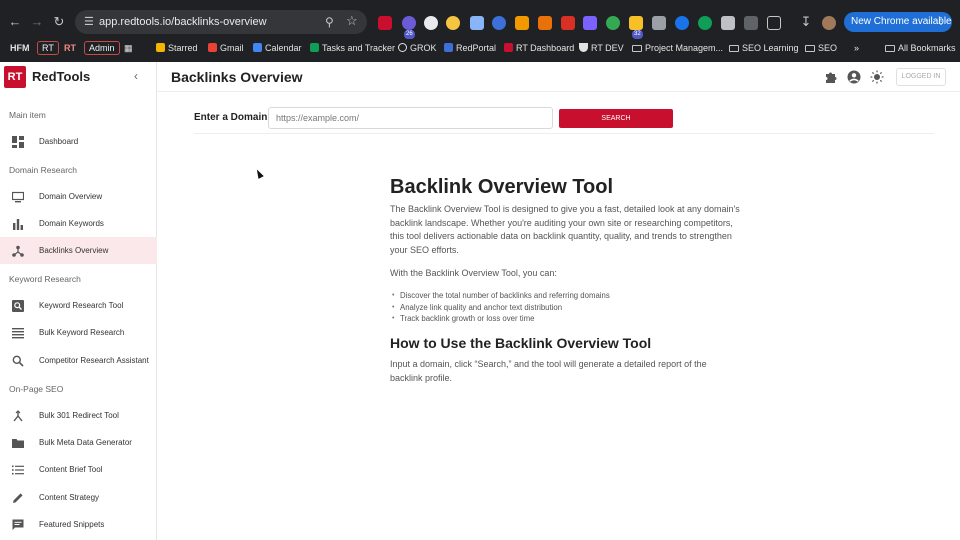 The width and height of the screenshot is (960, 540). I want to click on bookmark-hfm: HFM, so click(20, 48).